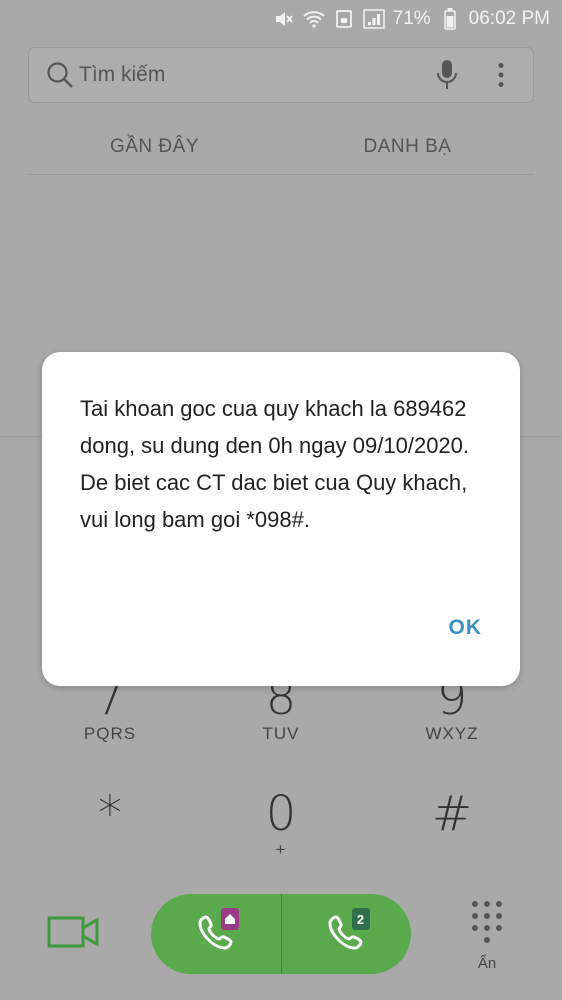 This screenshot has height=1000, width=562. What do you see at coordinates (253, 75) in the screenshot?
I see `search-input: Tìm kiếm` at bounding box center [253, 75].